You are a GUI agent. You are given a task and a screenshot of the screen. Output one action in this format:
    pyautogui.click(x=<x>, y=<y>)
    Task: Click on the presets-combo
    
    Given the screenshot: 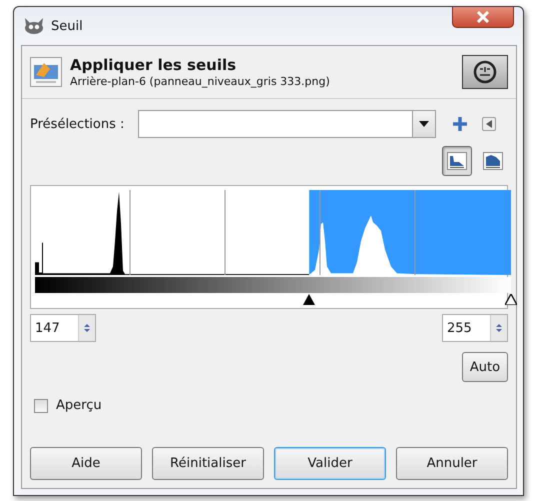 What is the action you would take?
    pyautogui.click(x=287, y=124)
    